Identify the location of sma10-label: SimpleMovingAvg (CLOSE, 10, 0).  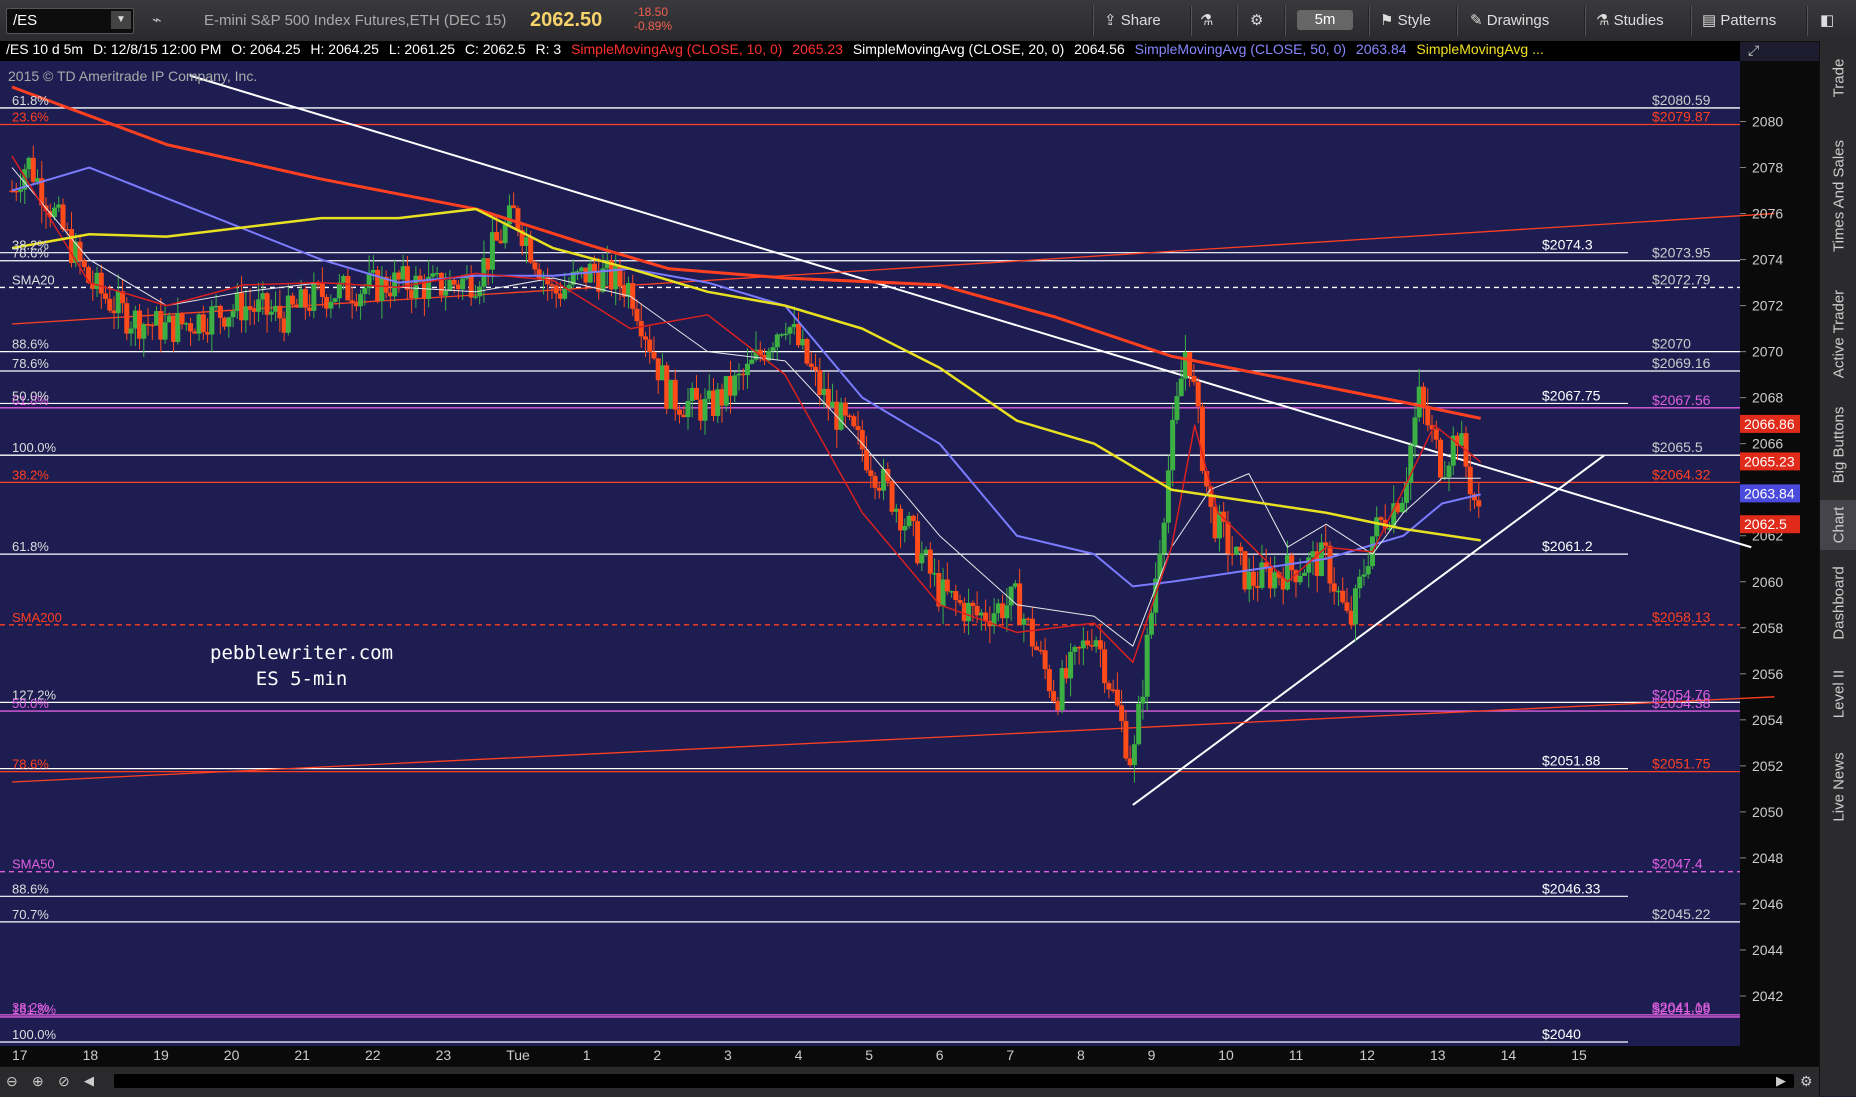
(676, 49).